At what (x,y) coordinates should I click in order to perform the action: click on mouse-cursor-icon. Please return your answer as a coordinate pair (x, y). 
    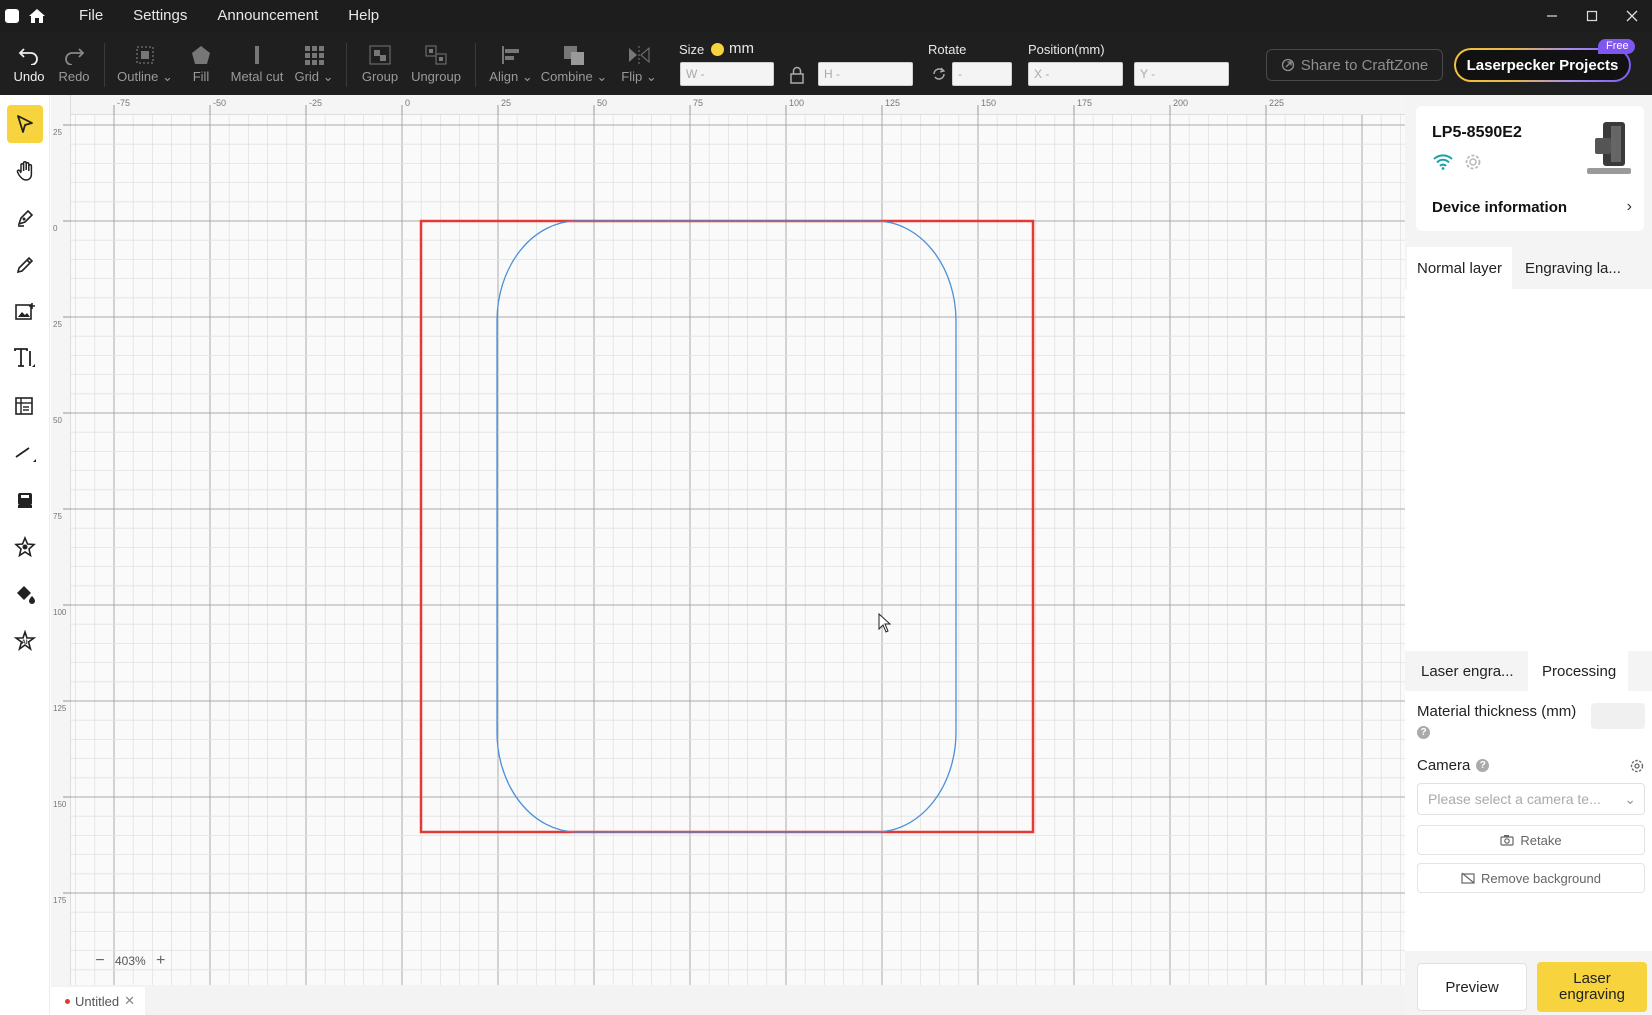
    Looking at the image, I should click on (885, 622).